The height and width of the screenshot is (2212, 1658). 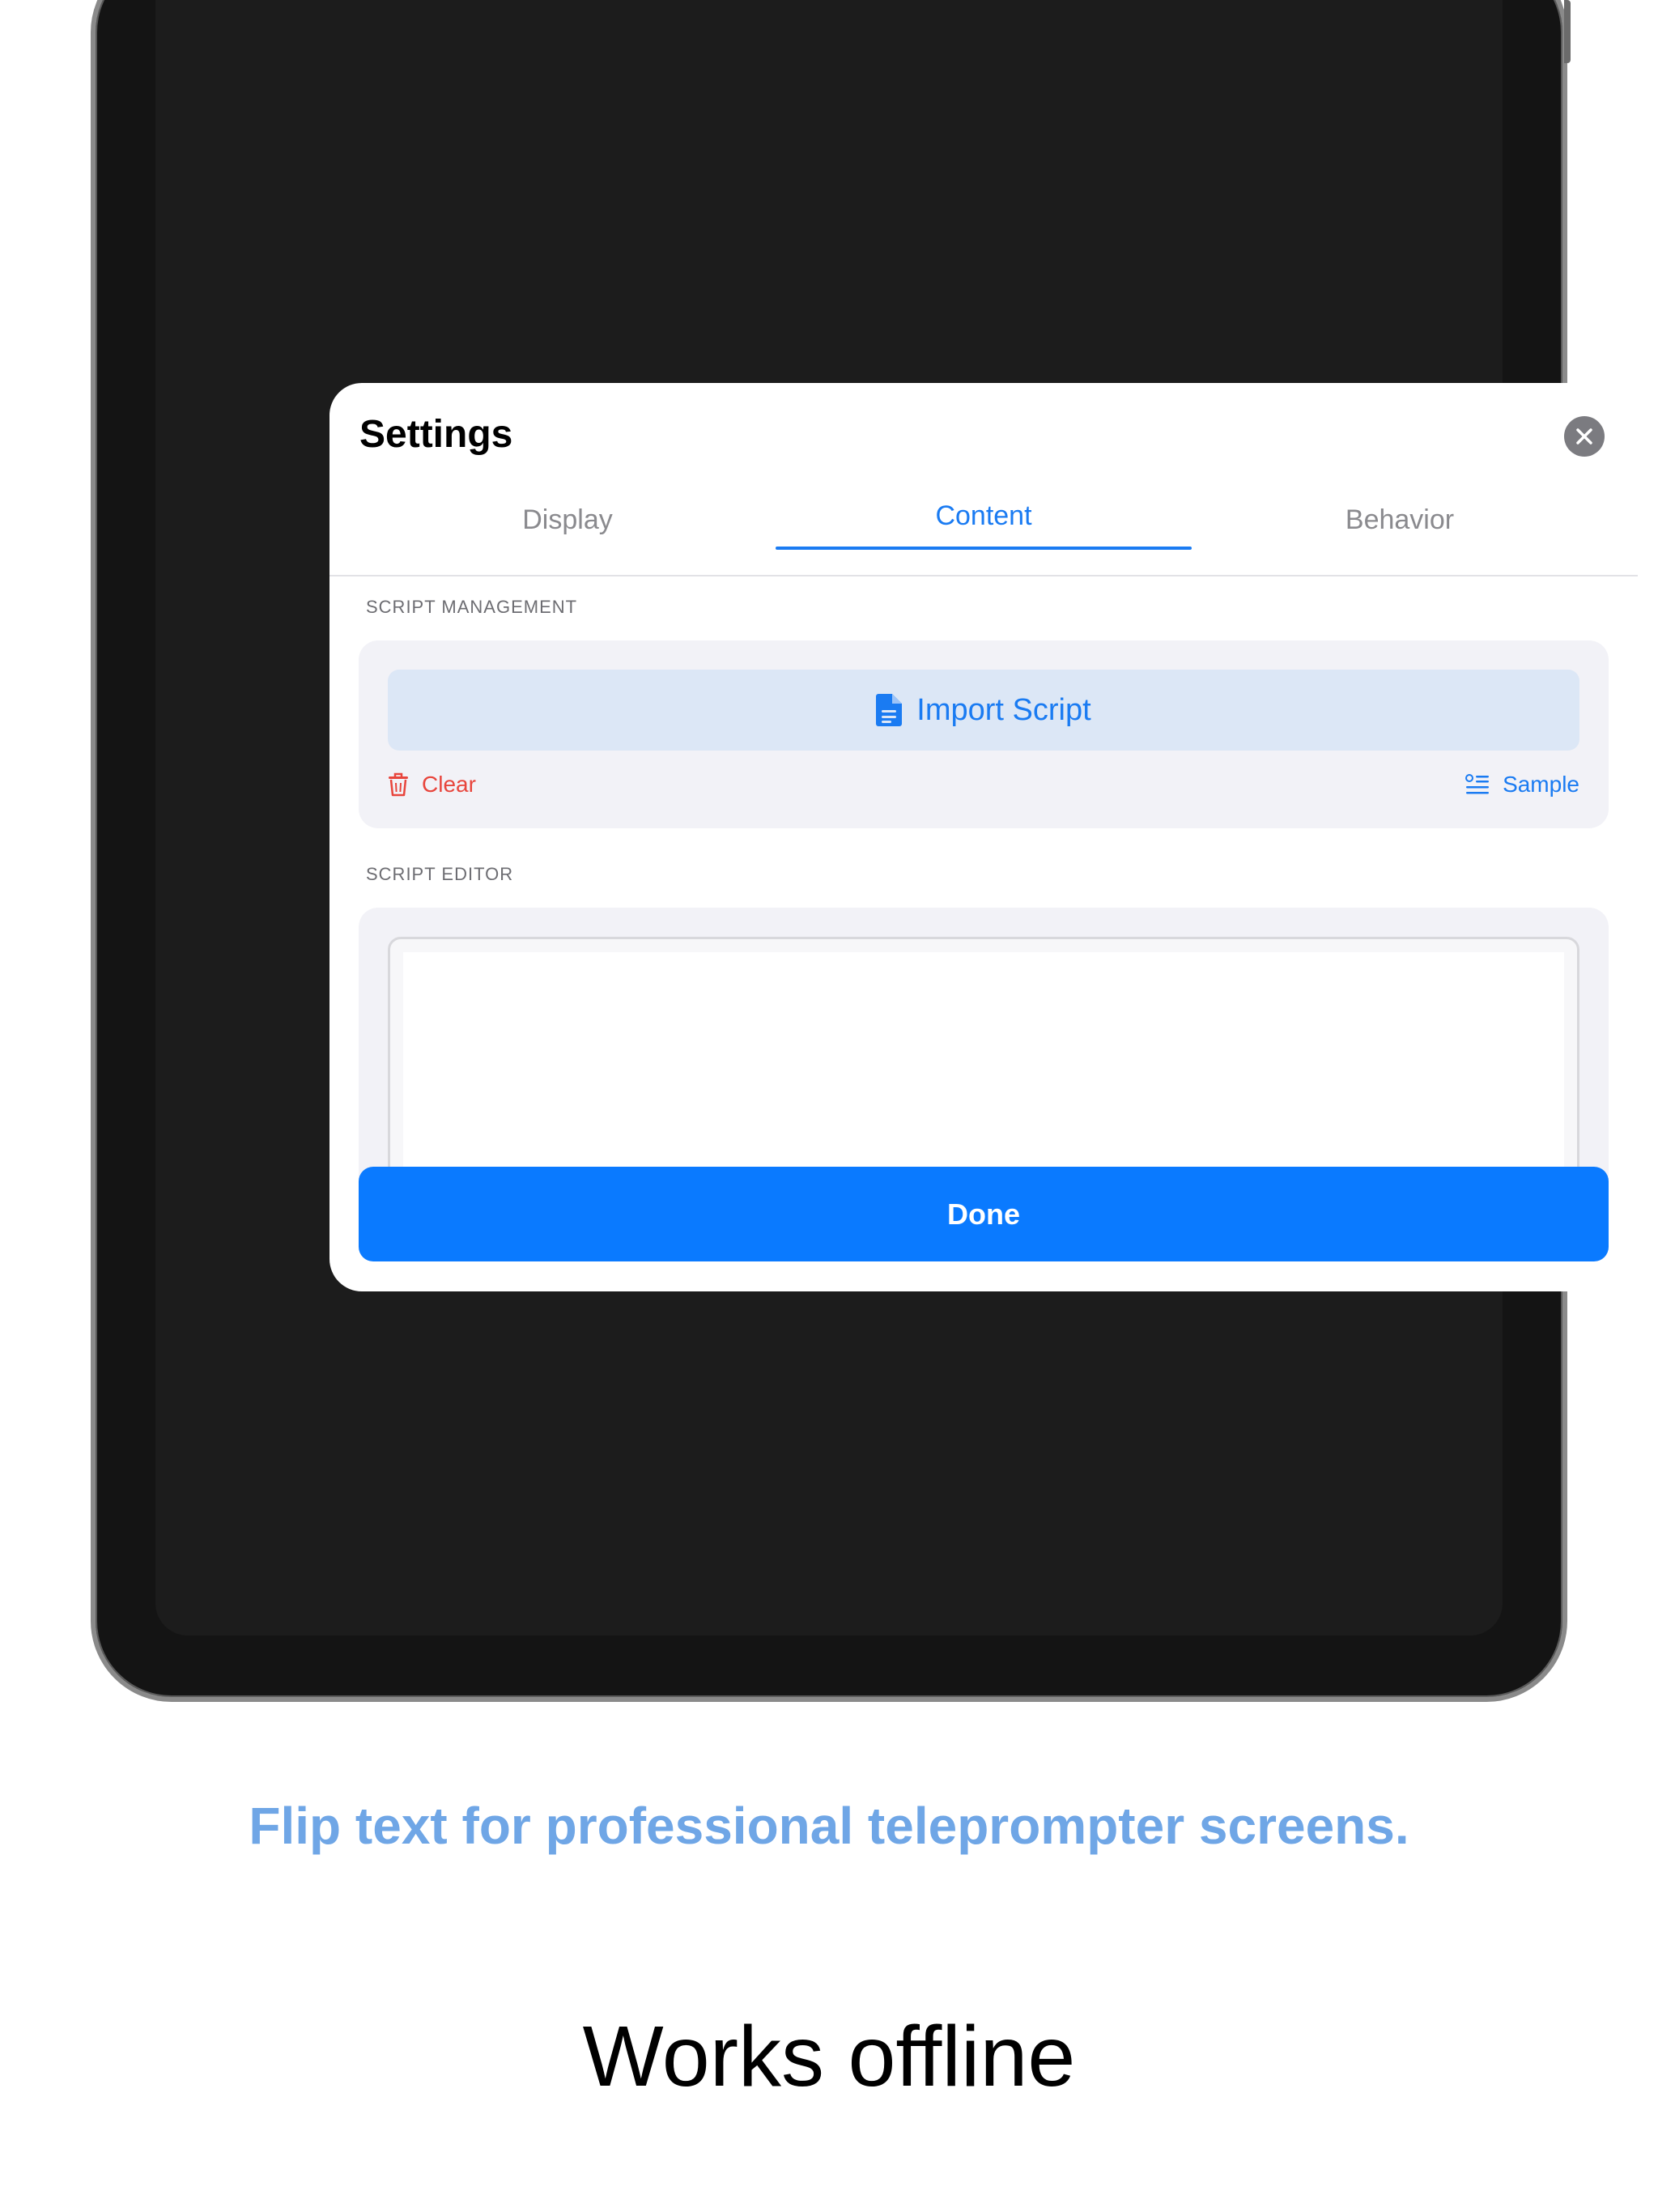 What do you see at coordinates (567, 520) in the screenshot?
I see `tab-display: Display` at bounding box center [567, 520].